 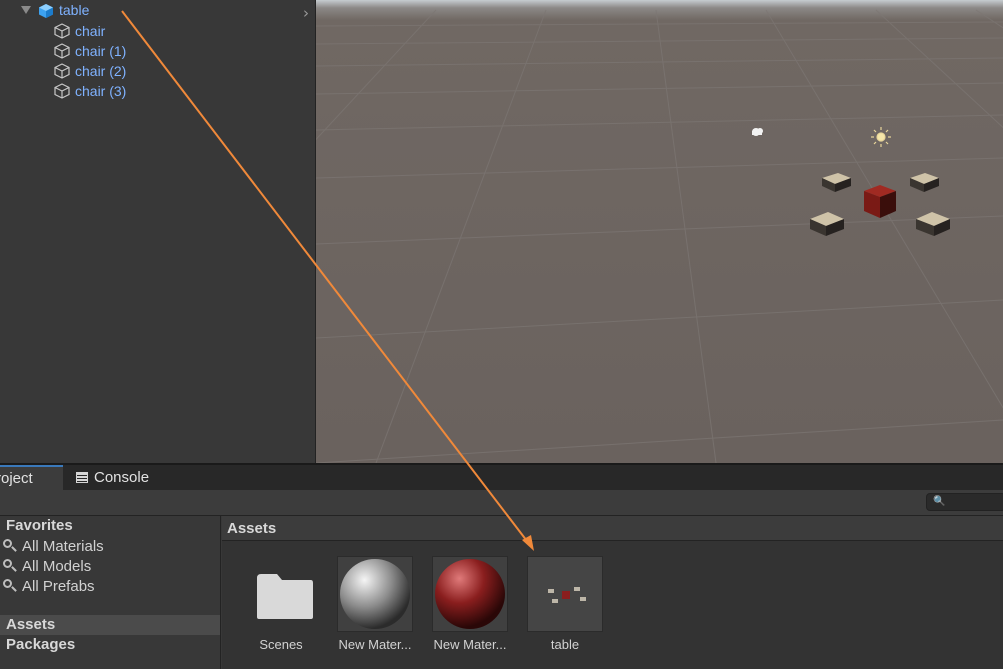 What do you see at coordinates (964, 502) in the screenshot?
I see `search-input: 🔍` at bounding box center [964, 502].